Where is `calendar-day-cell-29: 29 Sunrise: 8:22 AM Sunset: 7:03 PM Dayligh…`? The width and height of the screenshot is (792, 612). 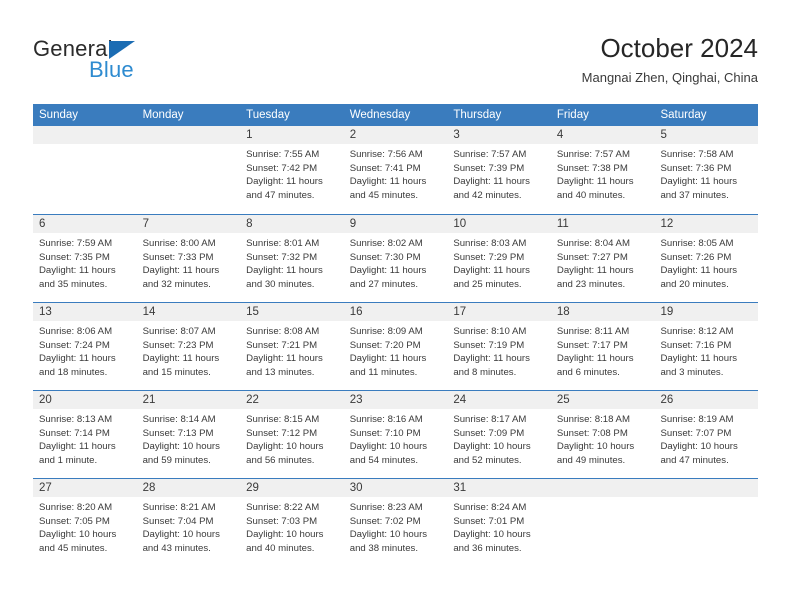
calendar-day-cell-29: 29 Sunrise: 8:22 AM Sunset: 7:03 PM Dayligh… is located at coordinates (292, 522).